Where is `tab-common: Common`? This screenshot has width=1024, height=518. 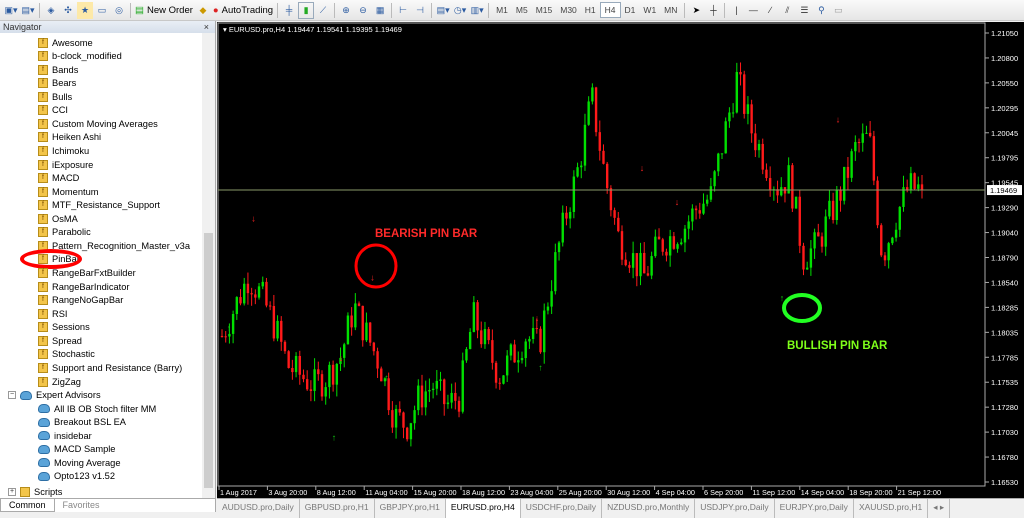 tab-common: Common is located at coordinates (27, 505).